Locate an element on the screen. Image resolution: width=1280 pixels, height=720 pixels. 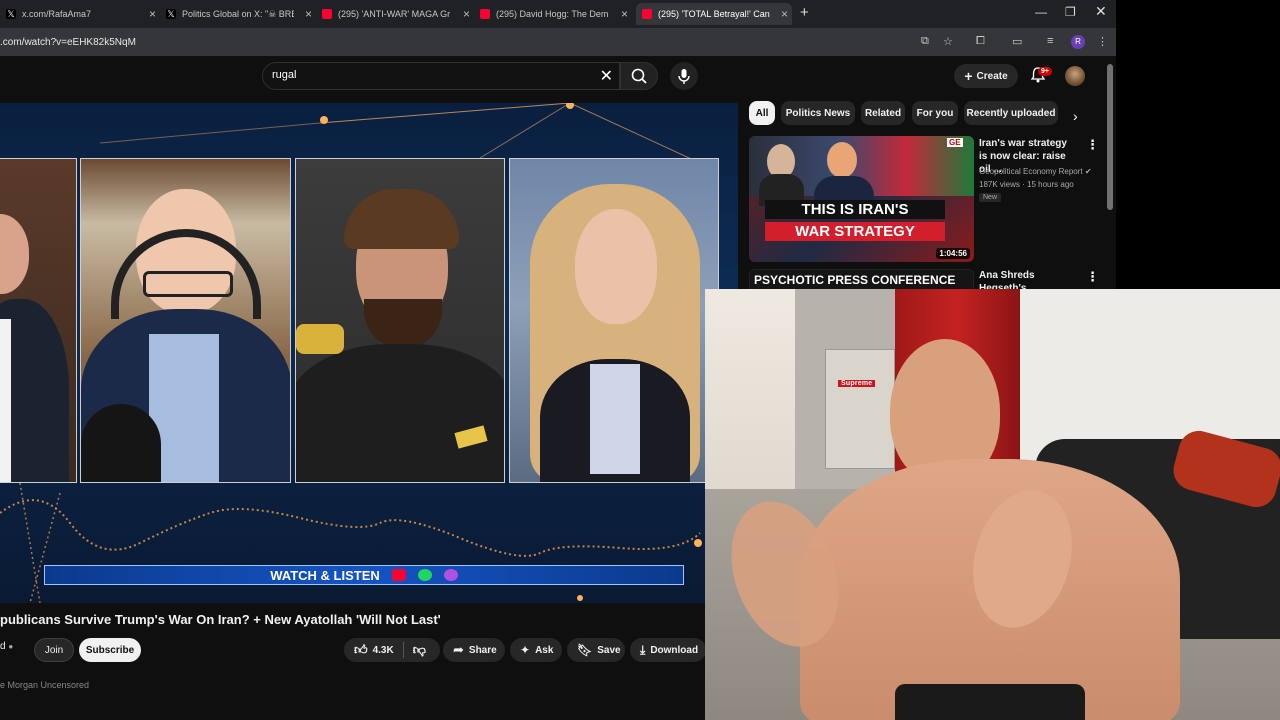
tab-2: 𝕏 Politics Global on X: "☠ BRE × is located at coordinates (241, 14).